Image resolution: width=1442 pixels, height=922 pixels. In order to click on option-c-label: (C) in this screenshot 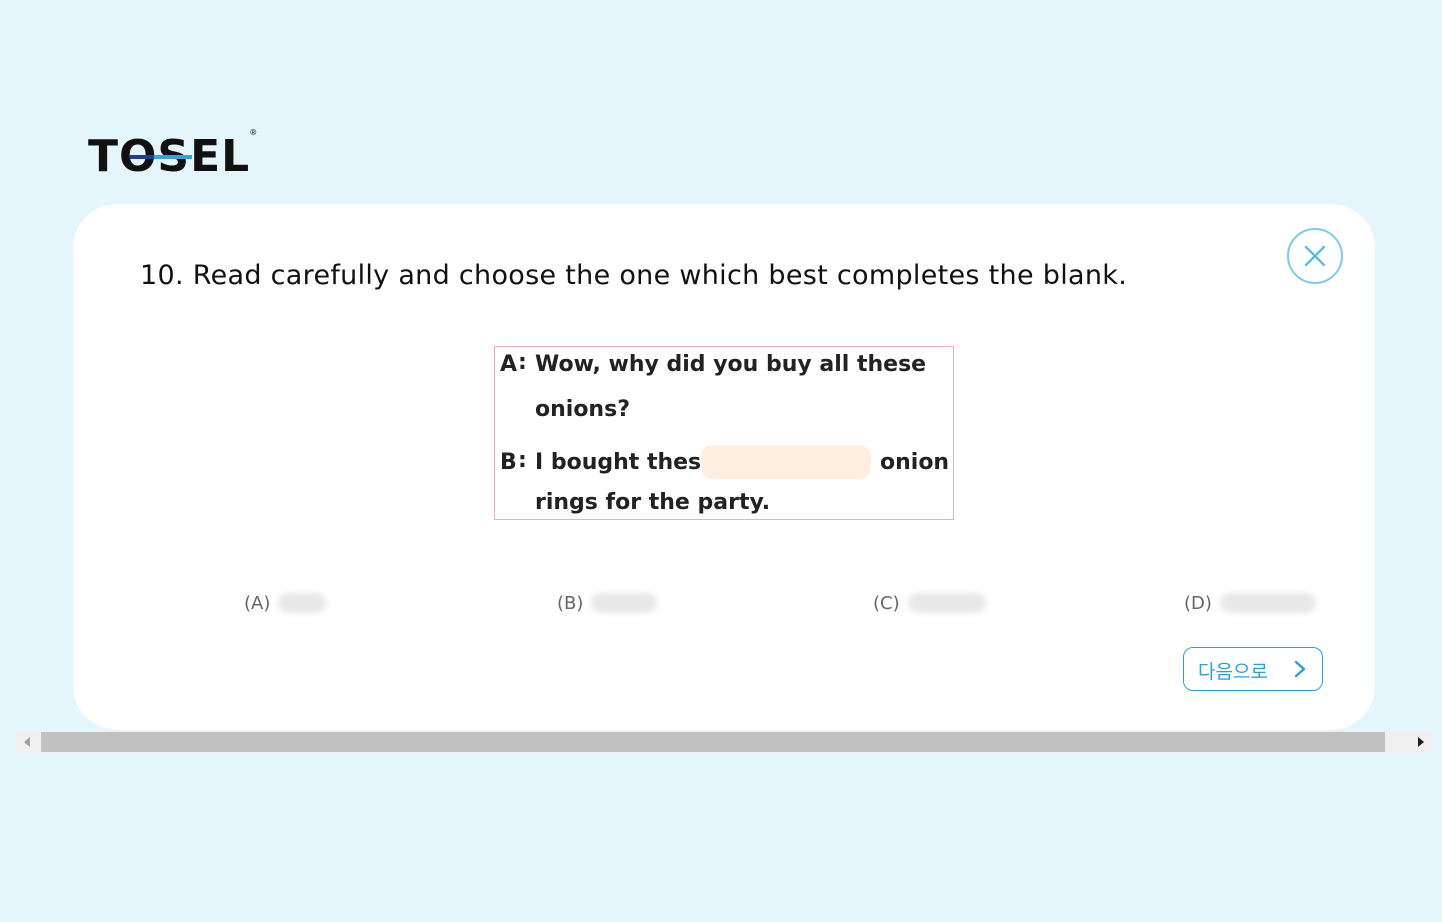, I will do `click(886, 603)`.